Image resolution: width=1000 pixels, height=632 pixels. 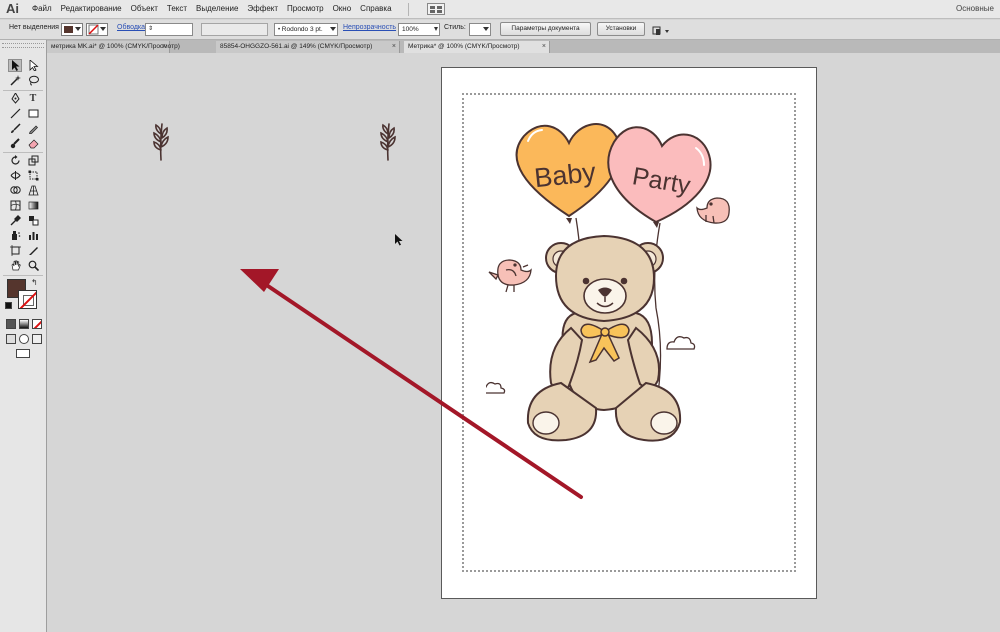 What do you see at coordinates (34, 27) in the screenshot?
I see `selection-status: Нет выделения` at bounding box center [34, 27].